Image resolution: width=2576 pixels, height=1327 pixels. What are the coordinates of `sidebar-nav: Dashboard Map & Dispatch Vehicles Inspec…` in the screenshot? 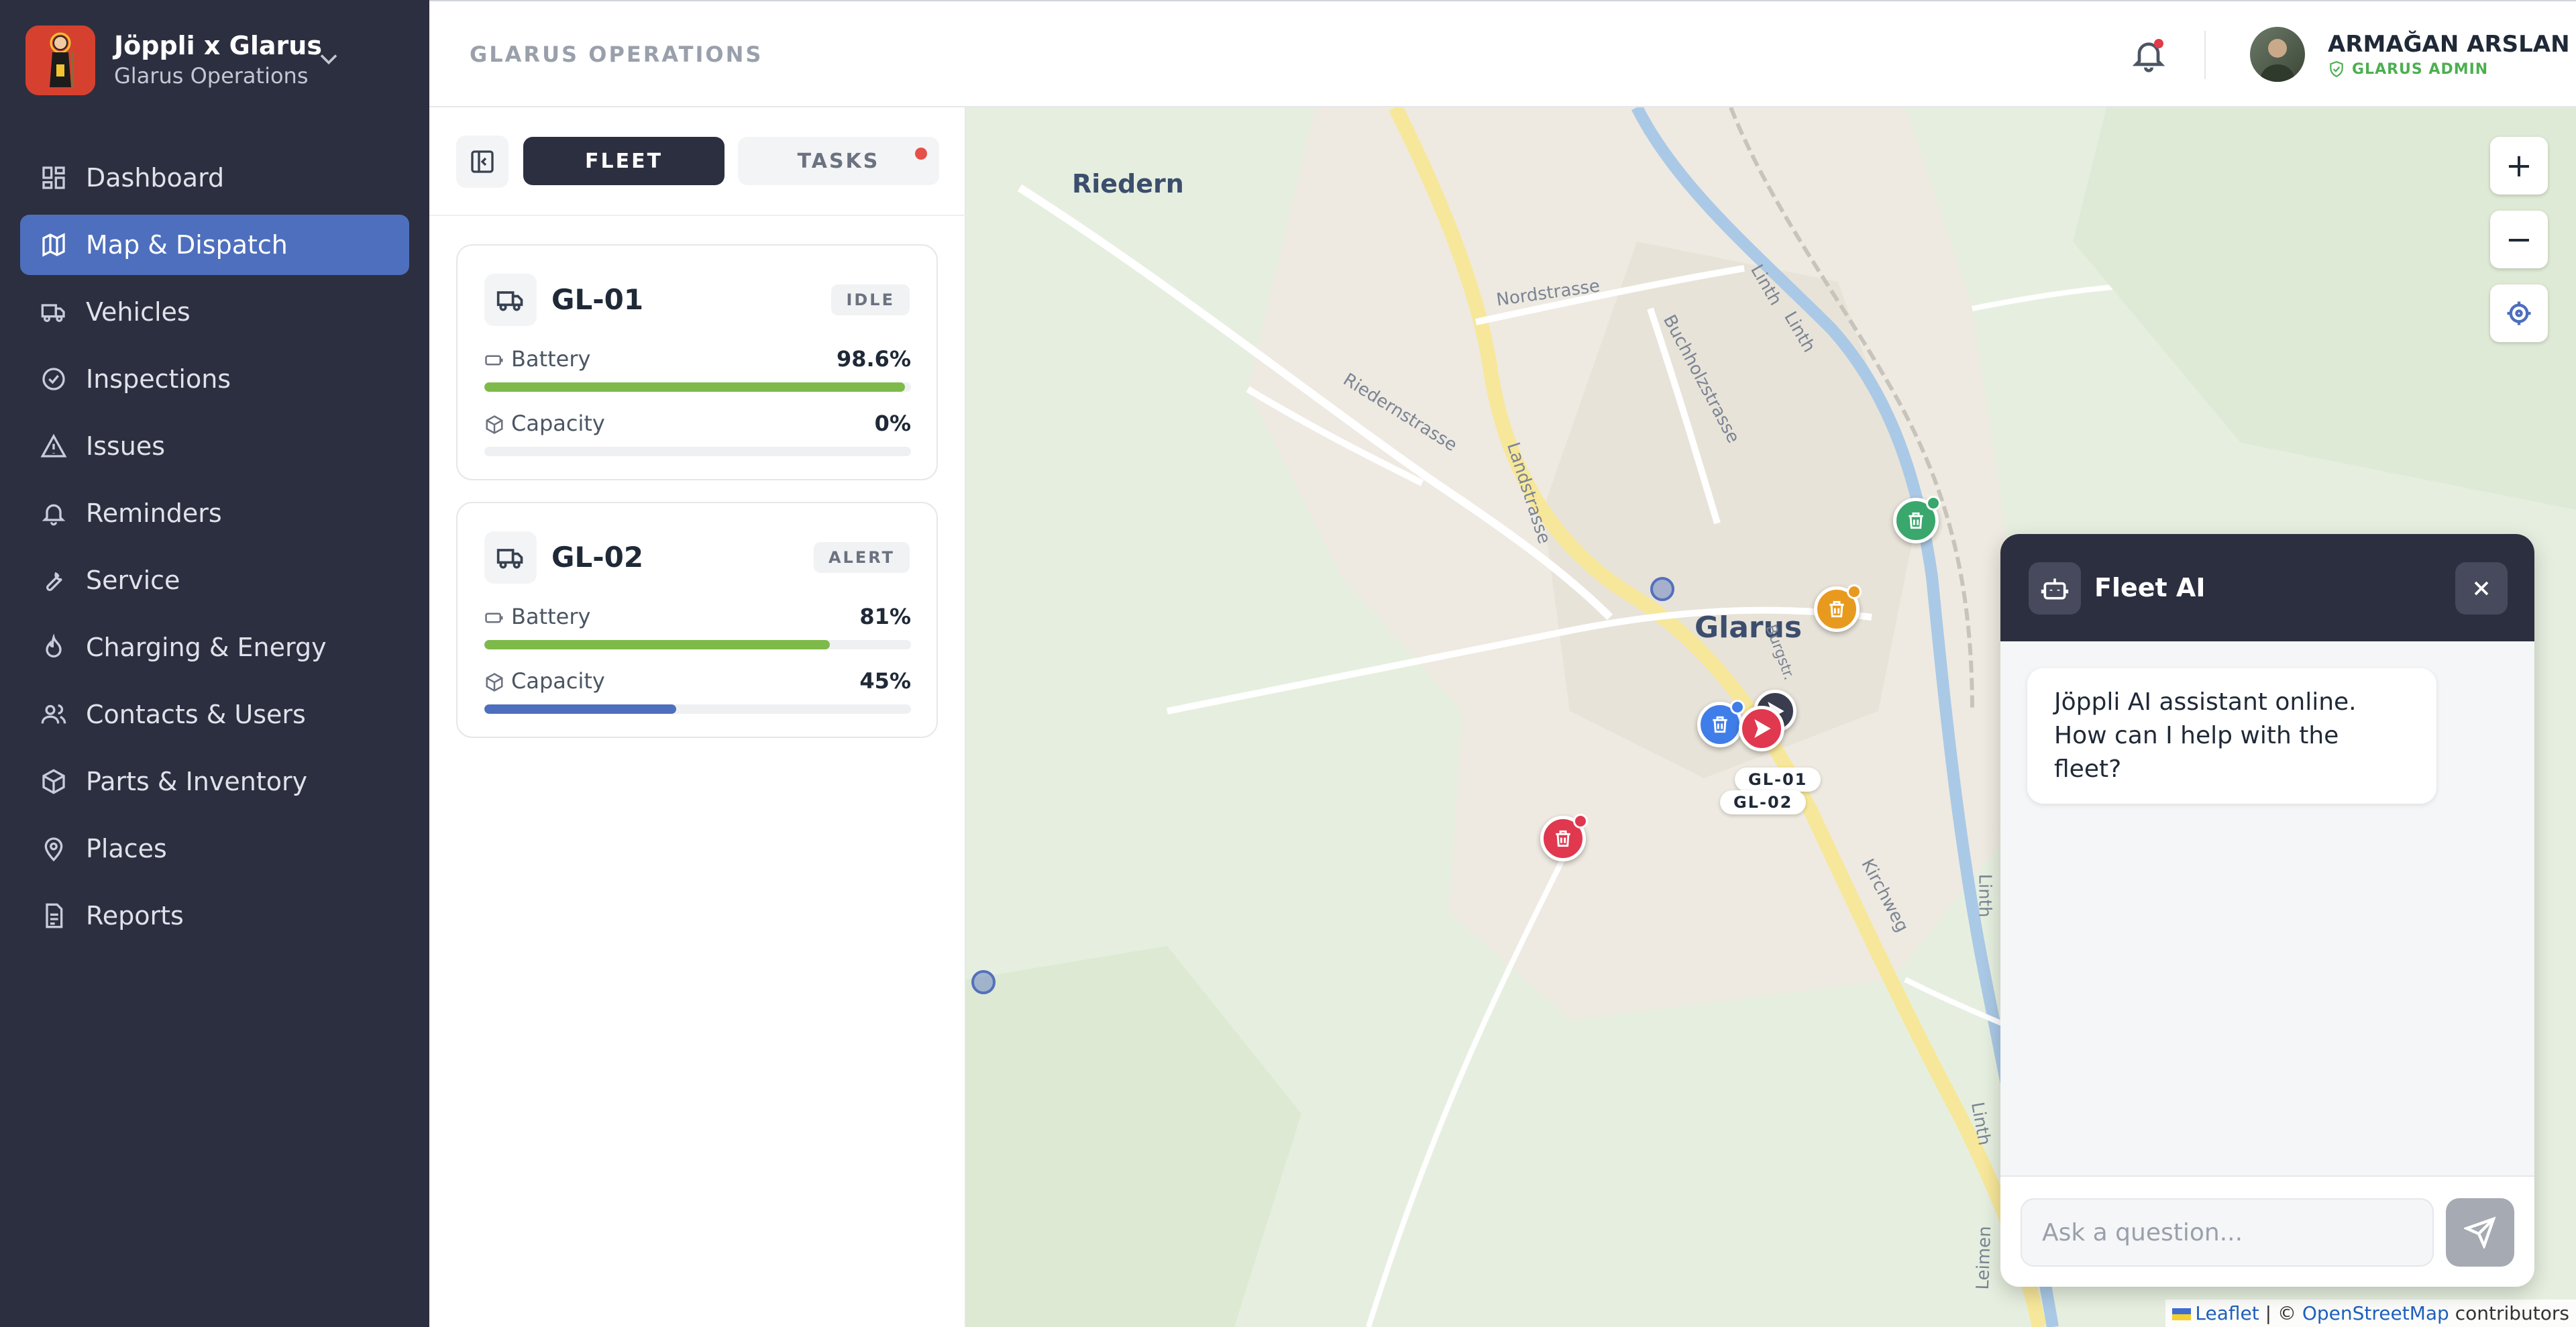 It's located at (214, 550).